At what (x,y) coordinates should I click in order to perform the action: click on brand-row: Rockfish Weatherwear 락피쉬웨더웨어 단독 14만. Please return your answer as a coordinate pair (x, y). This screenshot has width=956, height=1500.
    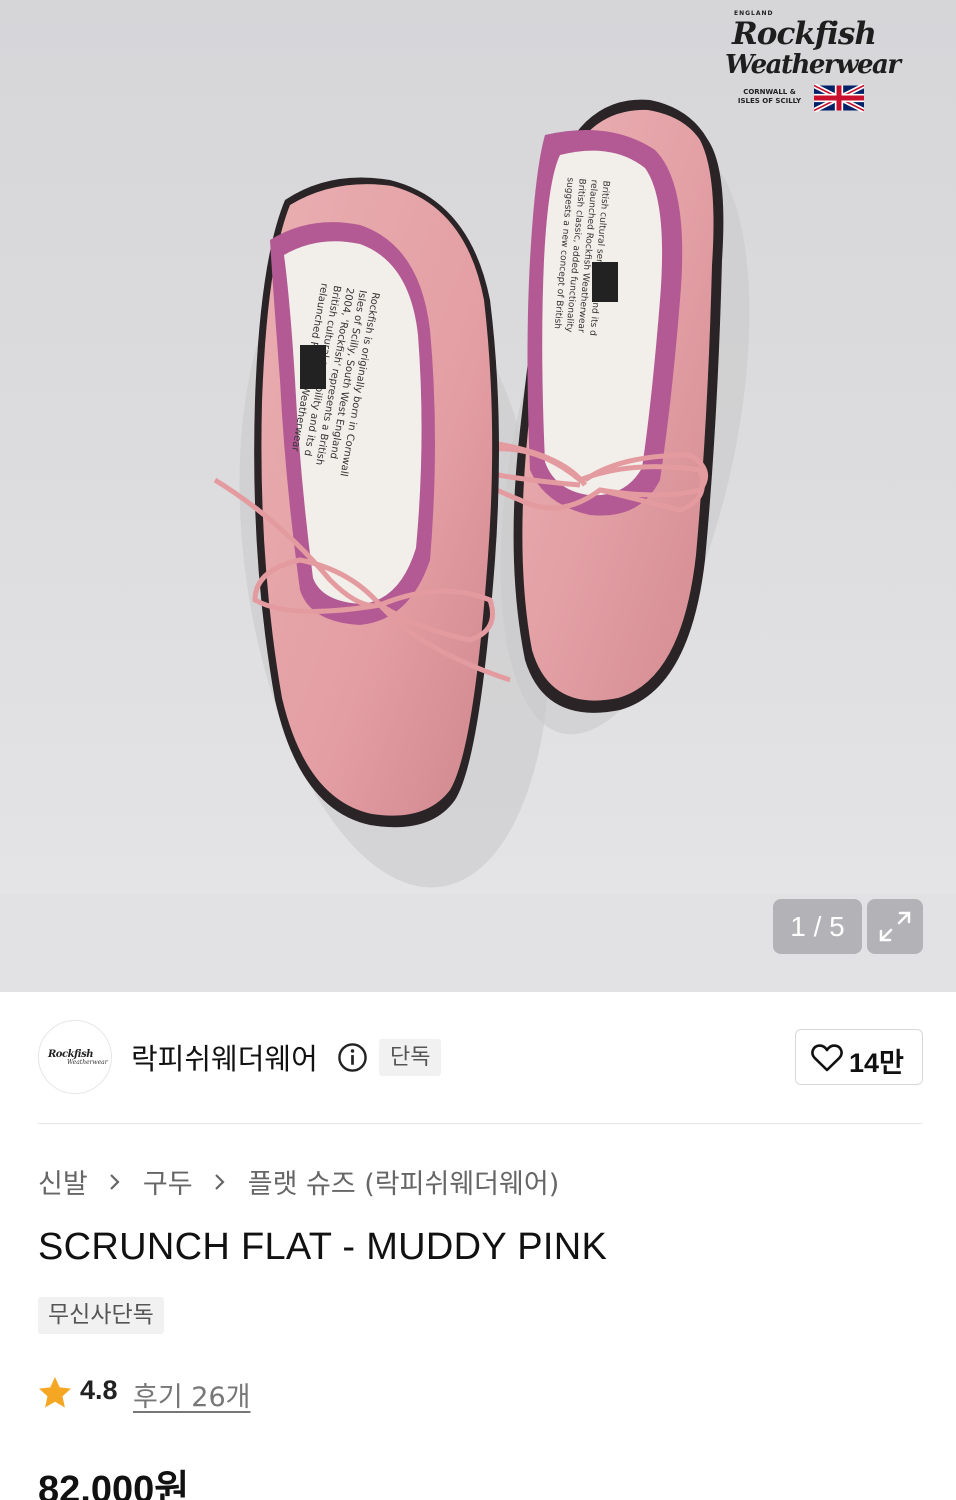
    Looking at the image, I should click on (481, 1057).